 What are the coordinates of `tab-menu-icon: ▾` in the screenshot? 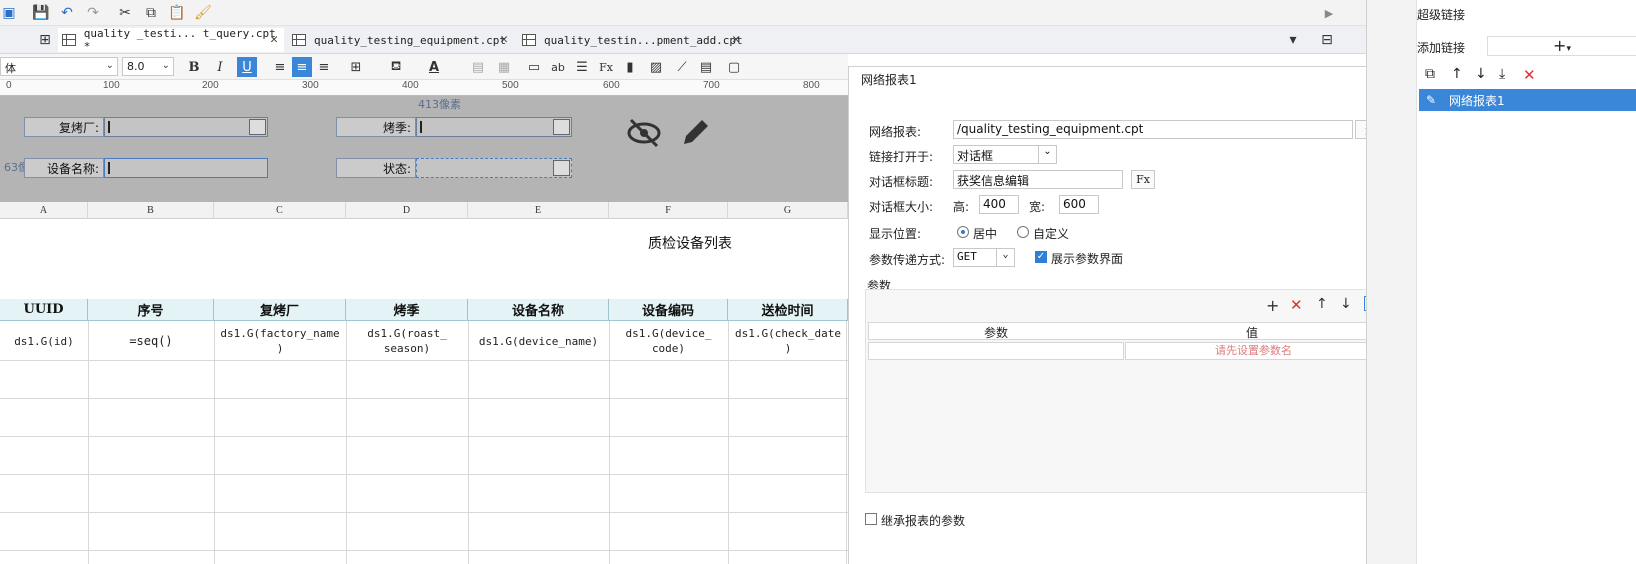 It's located at (1293, 40).